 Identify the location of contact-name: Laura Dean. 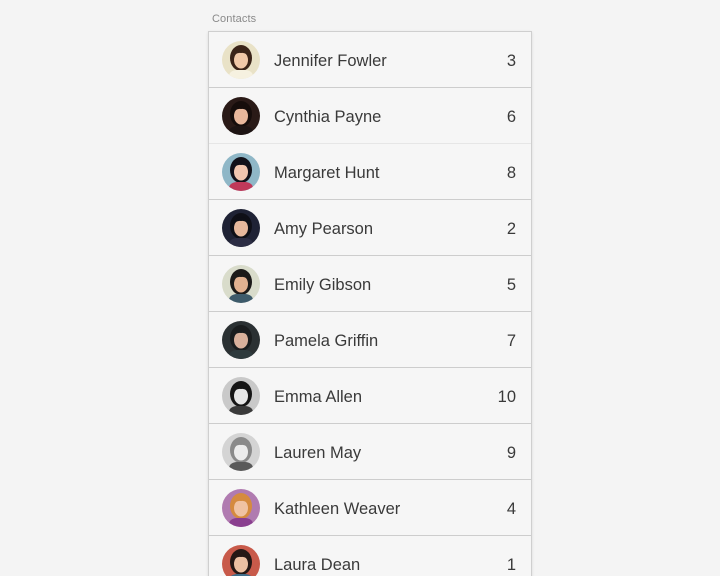
(317, 565).